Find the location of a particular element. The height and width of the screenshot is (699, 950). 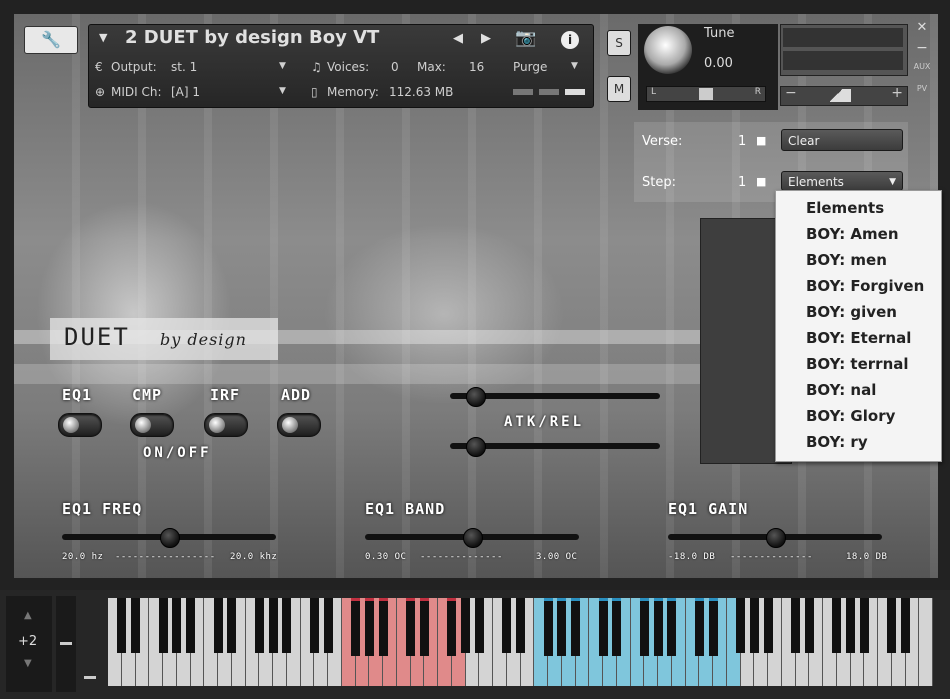

eq1-gain-max: 18.0 DB is located at coordinates (867, 557).